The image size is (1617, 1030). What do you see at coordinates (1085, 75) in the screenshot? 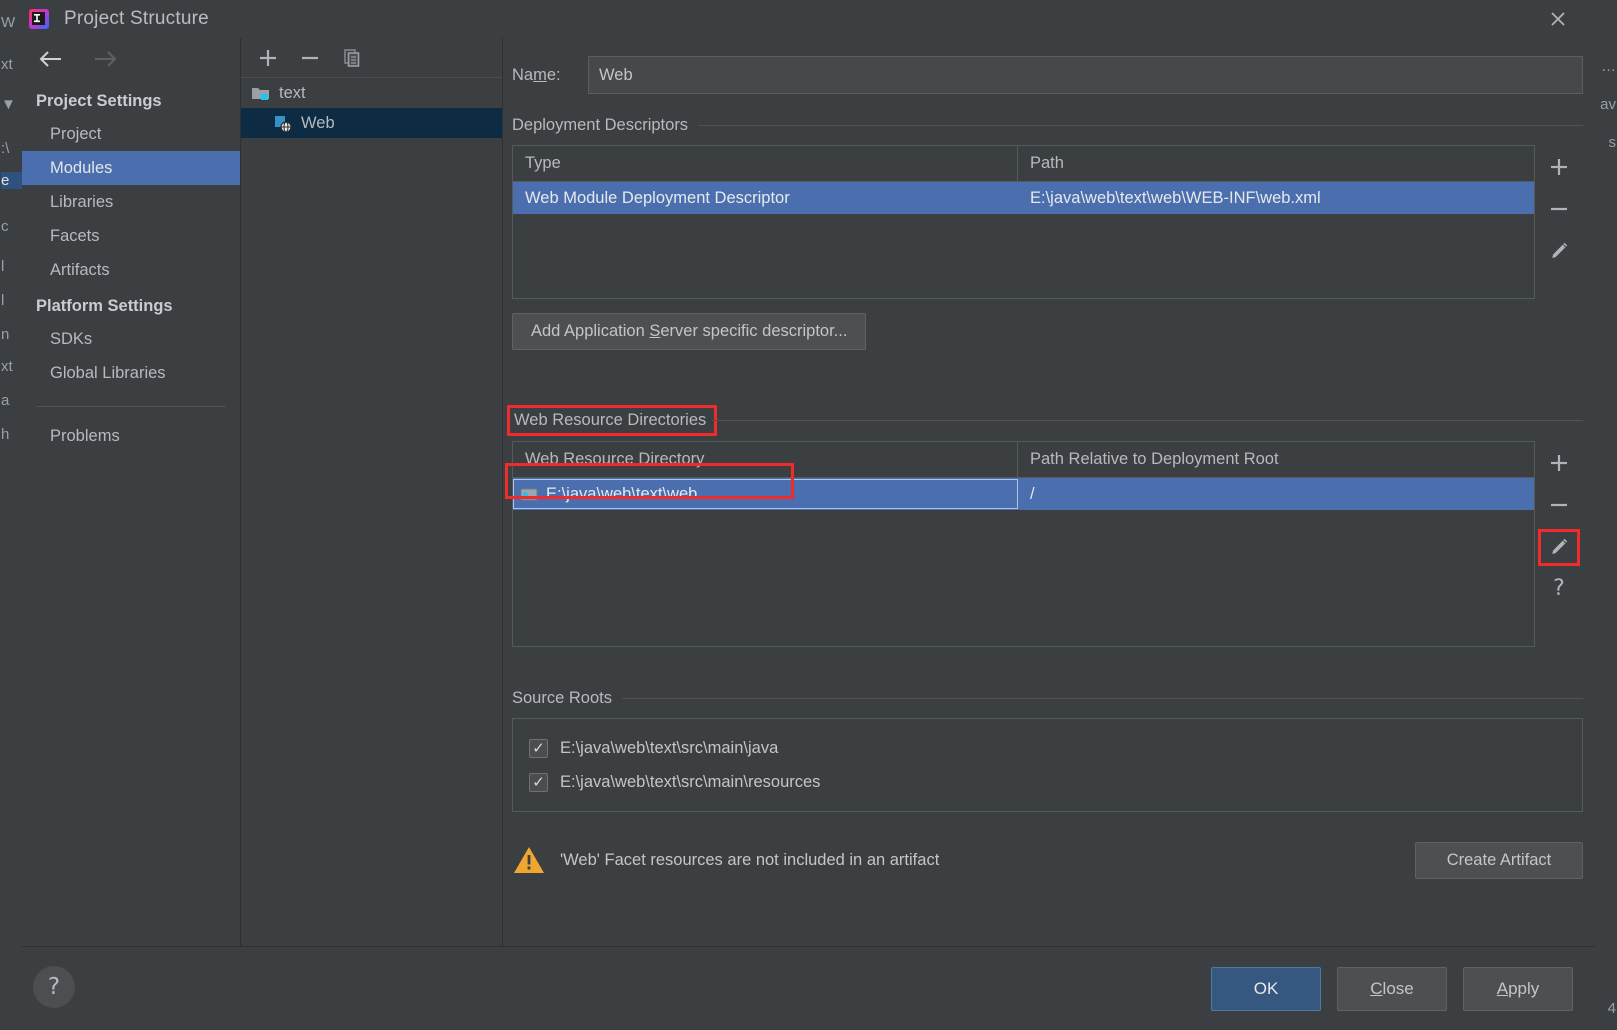
I see `name-input` at bounding box center [1085, 75].